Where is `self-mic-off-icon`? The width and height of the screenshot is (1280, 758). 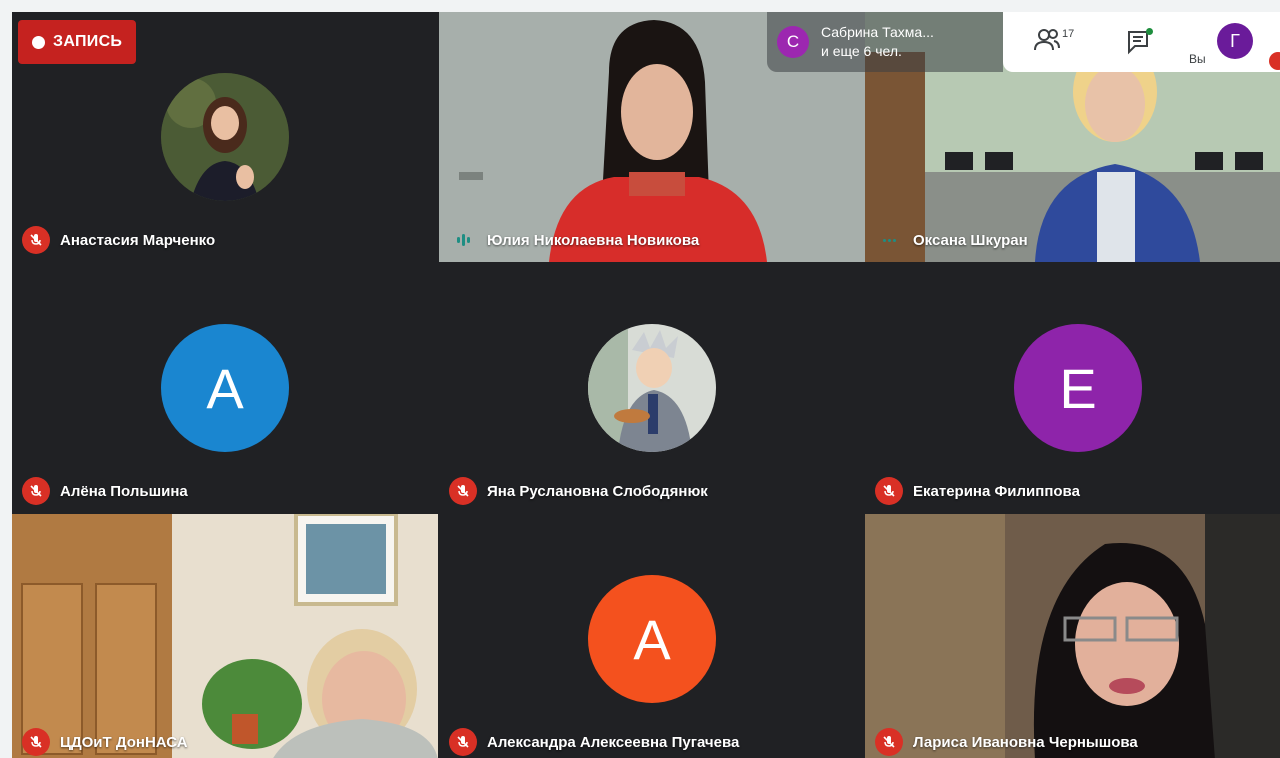
self-mic-off-icon is located at coordinates (1274, 61).